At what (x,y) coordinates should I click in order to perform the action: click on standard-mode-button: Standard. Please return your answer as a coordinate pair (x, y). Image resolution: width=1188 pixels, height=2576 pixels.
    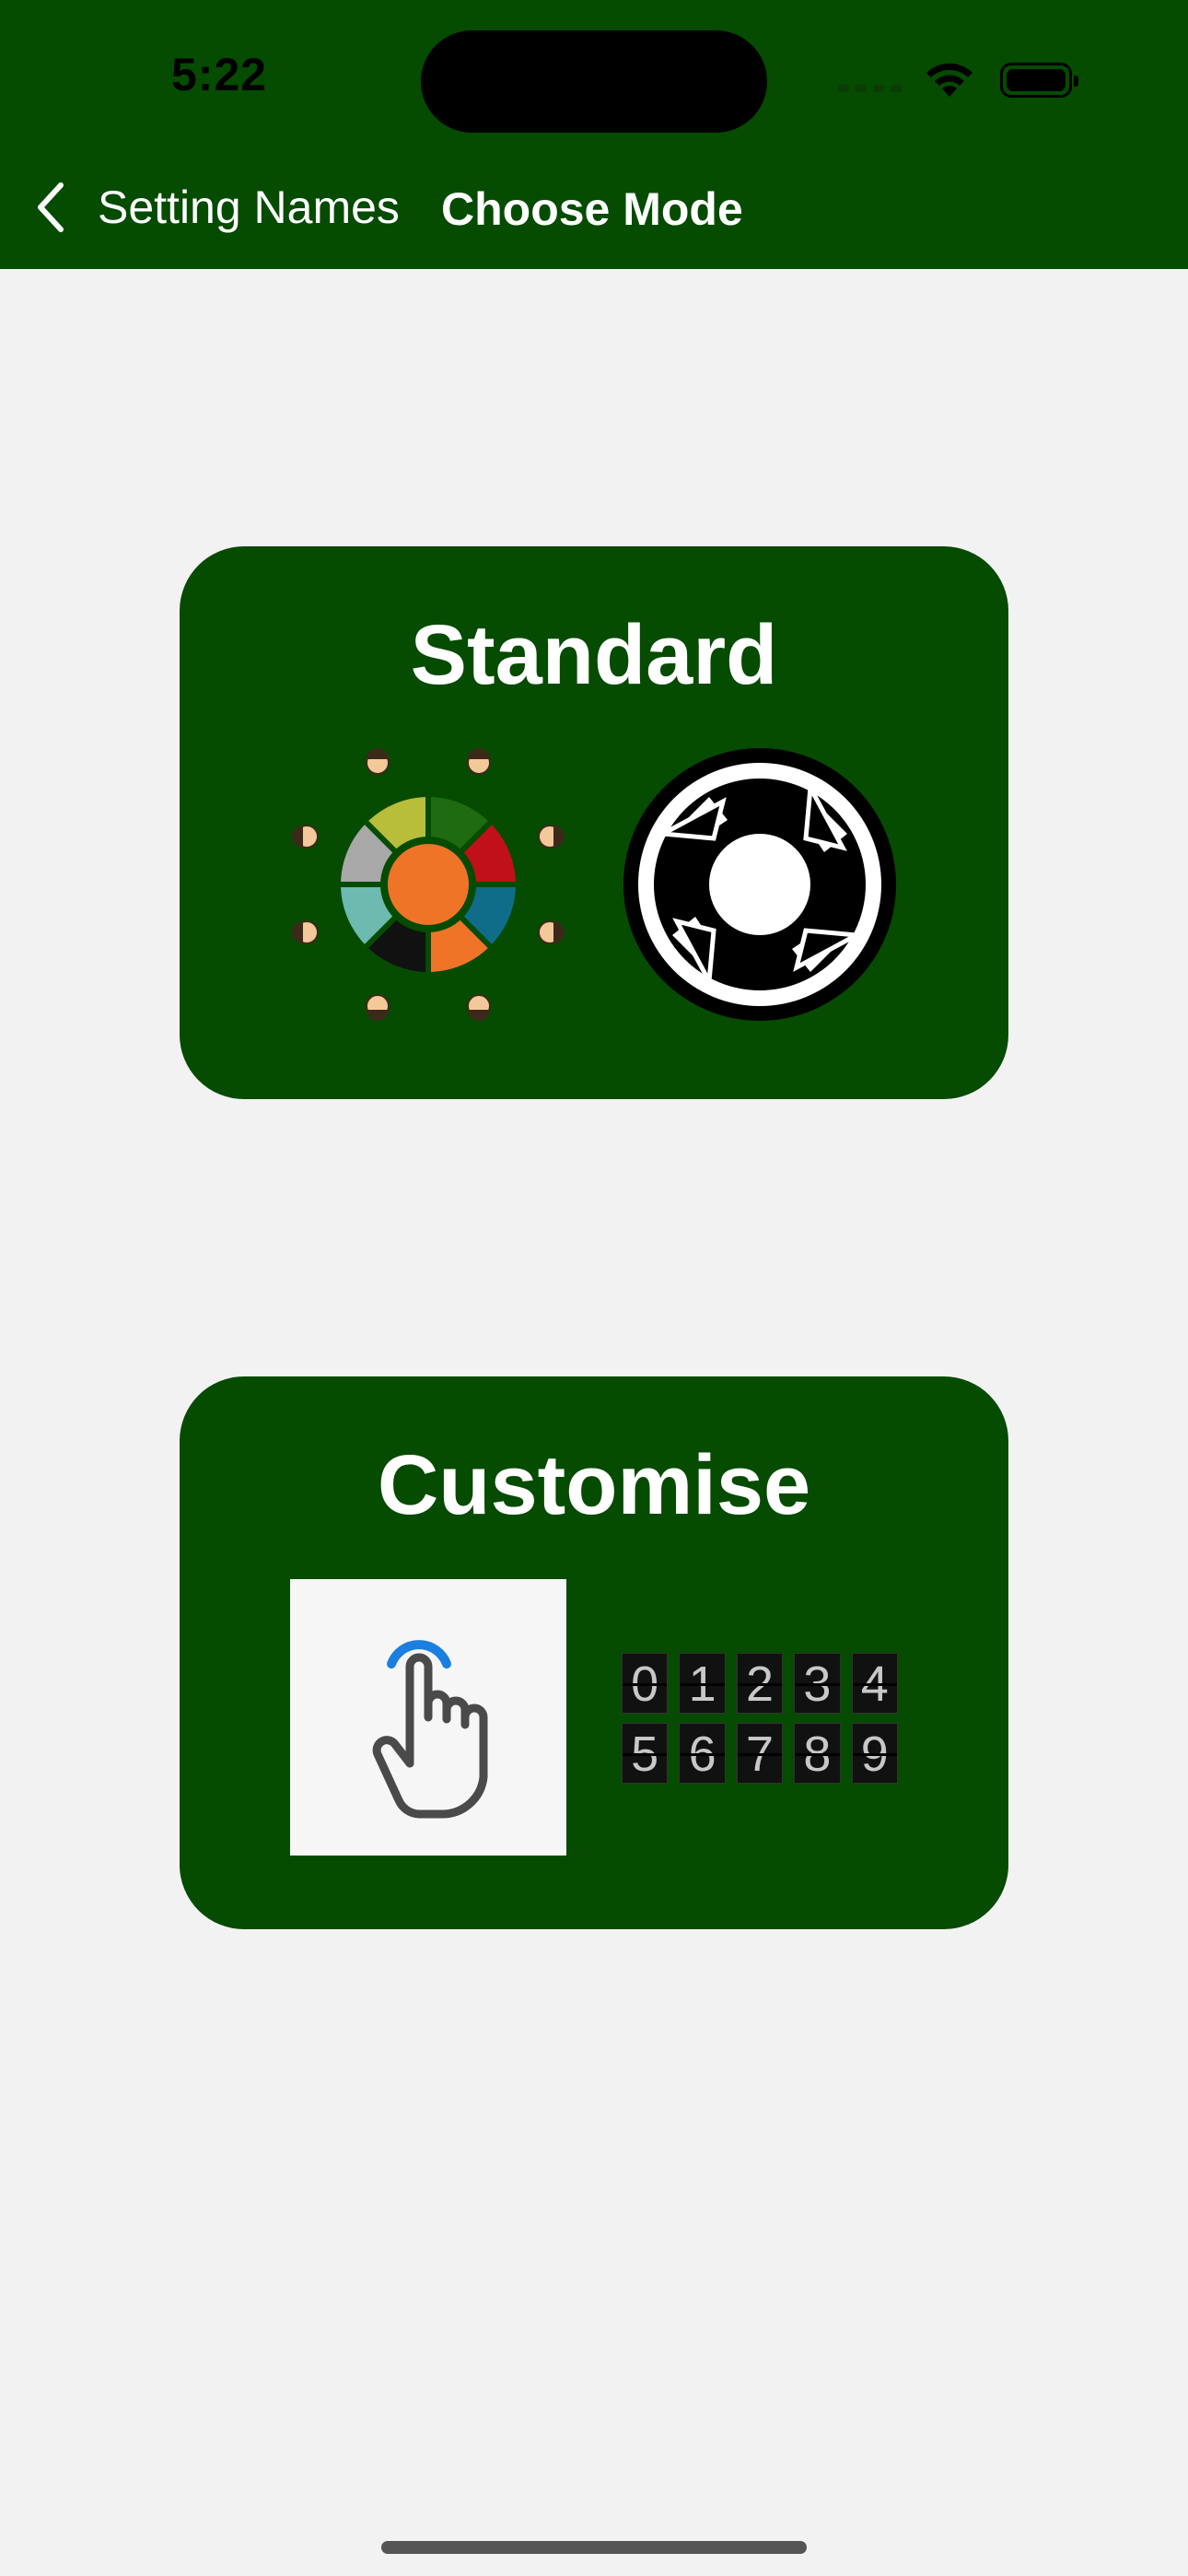
    Looking at the image, I should click on (594, 822).